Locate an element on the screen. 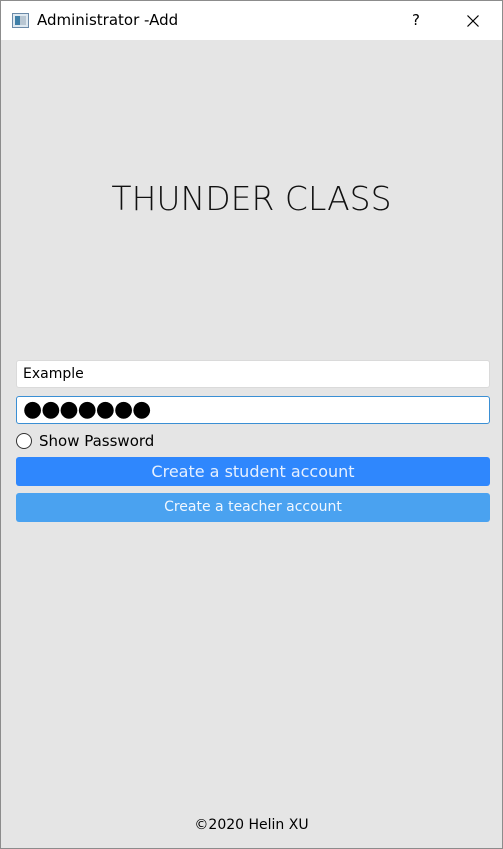 The width and height of the screenshot is (503, 849). username-input: Example is located at coordinates (253, 374).